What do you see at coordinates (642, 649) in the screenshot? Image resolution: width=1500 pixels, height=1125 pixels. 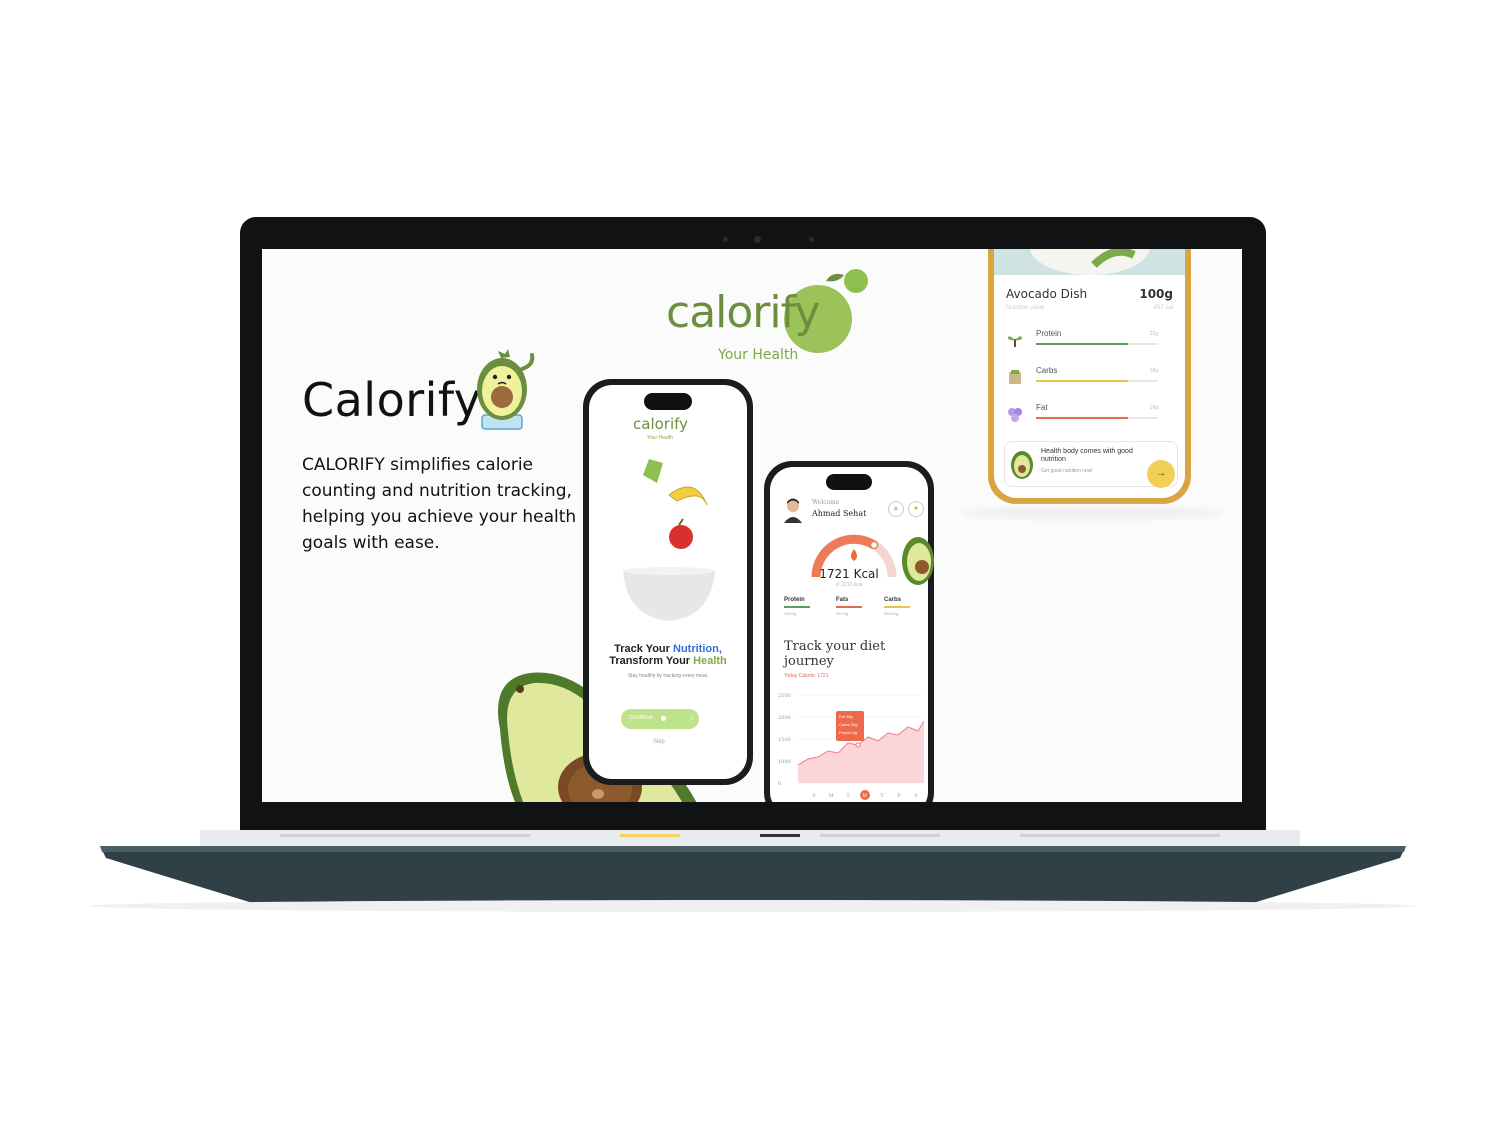 I see `headline-part-1: Track Your` at bounding box center [642, 649].